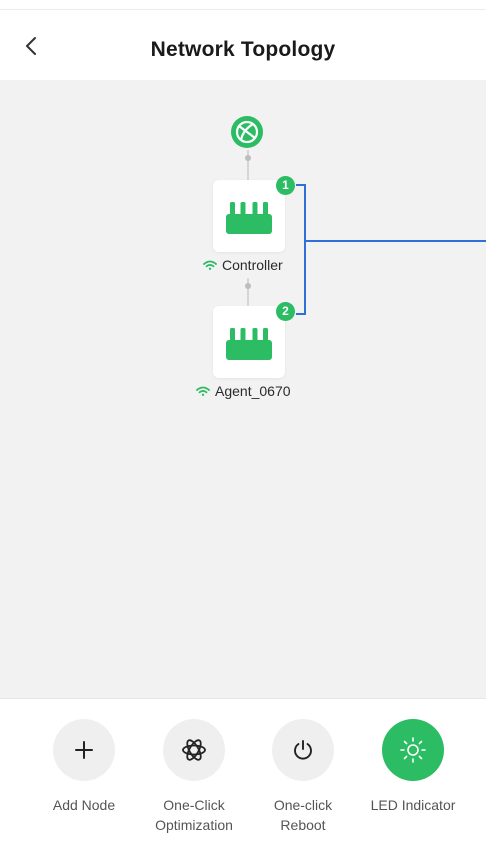 This screenshot has height=841, width=486. What do you see at coordinates (303, 825) in the screenshot?
I see `label-line: Reboot` at bounding box center [303, 825].